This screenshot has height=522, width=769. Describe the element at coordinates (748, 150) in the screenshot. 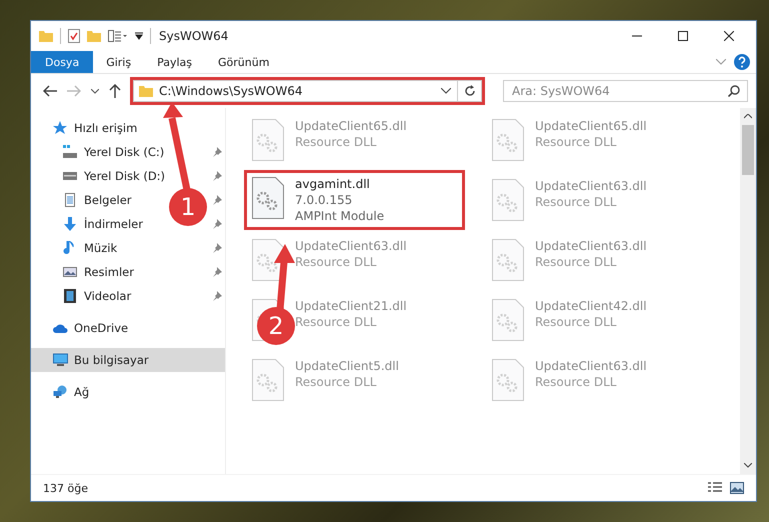

I see `scrollbar-thumb` at that location.